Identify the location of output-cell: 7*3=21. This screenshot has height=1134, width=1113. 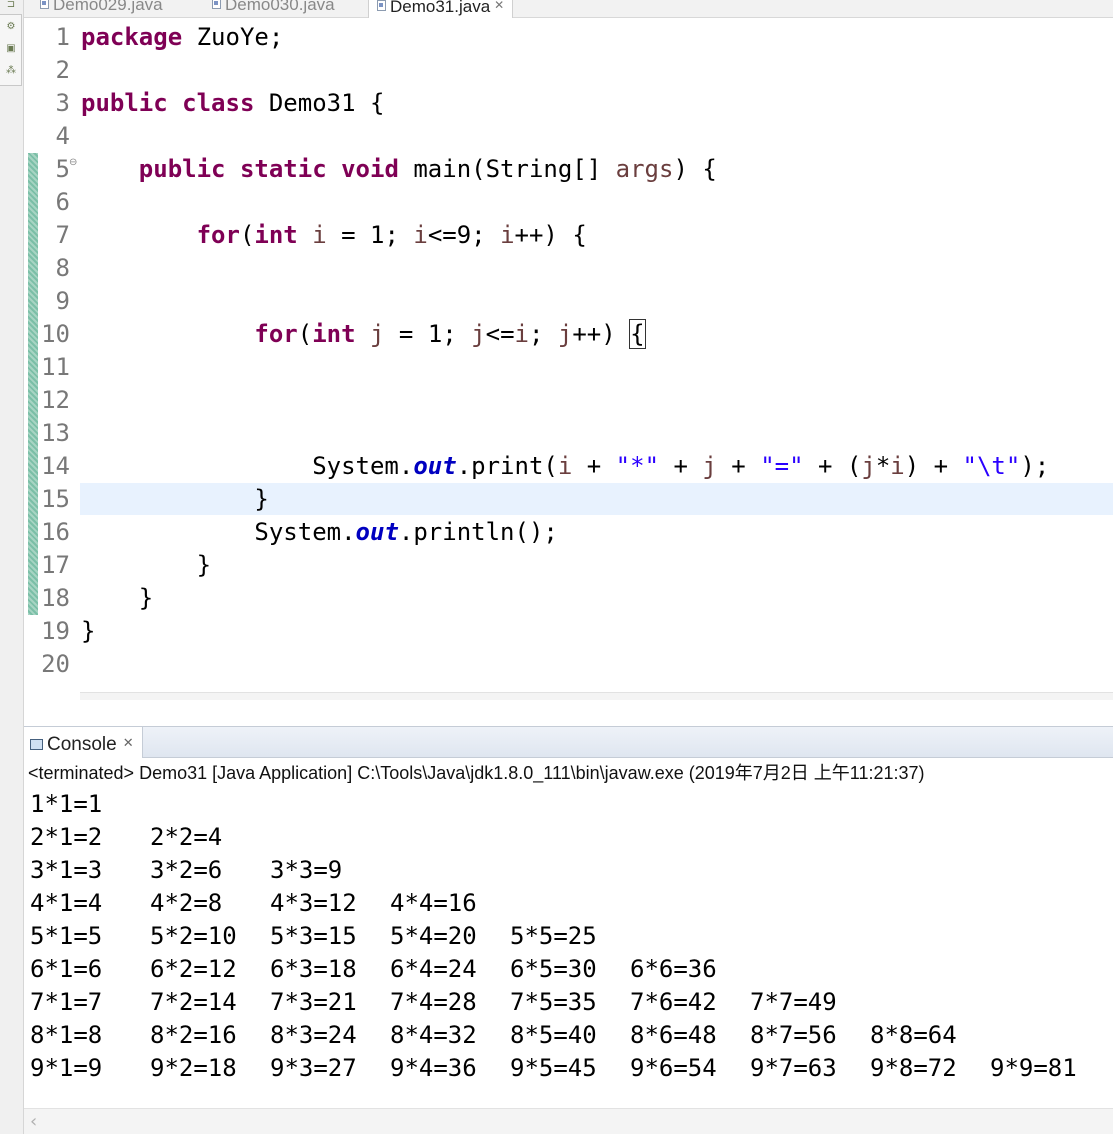
(313, 1002).